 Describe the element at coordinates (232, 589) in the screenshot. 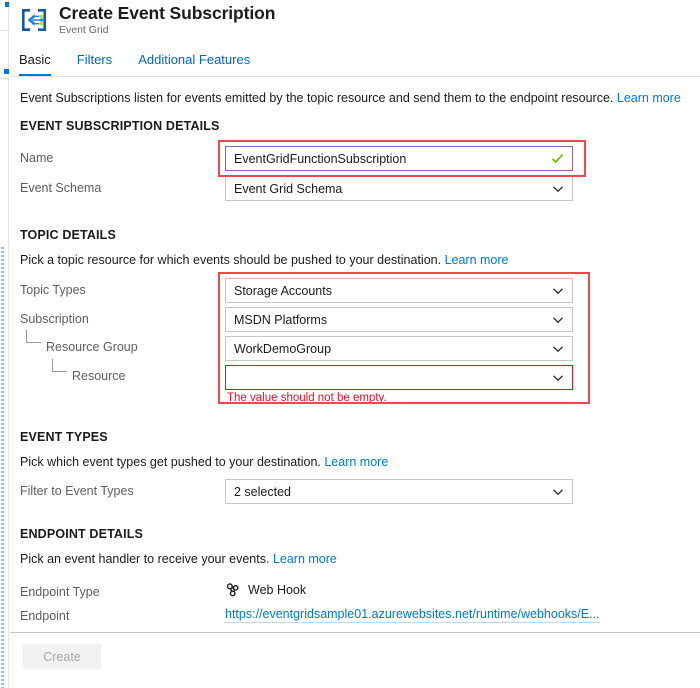

I see `webhook-icon` at that location.